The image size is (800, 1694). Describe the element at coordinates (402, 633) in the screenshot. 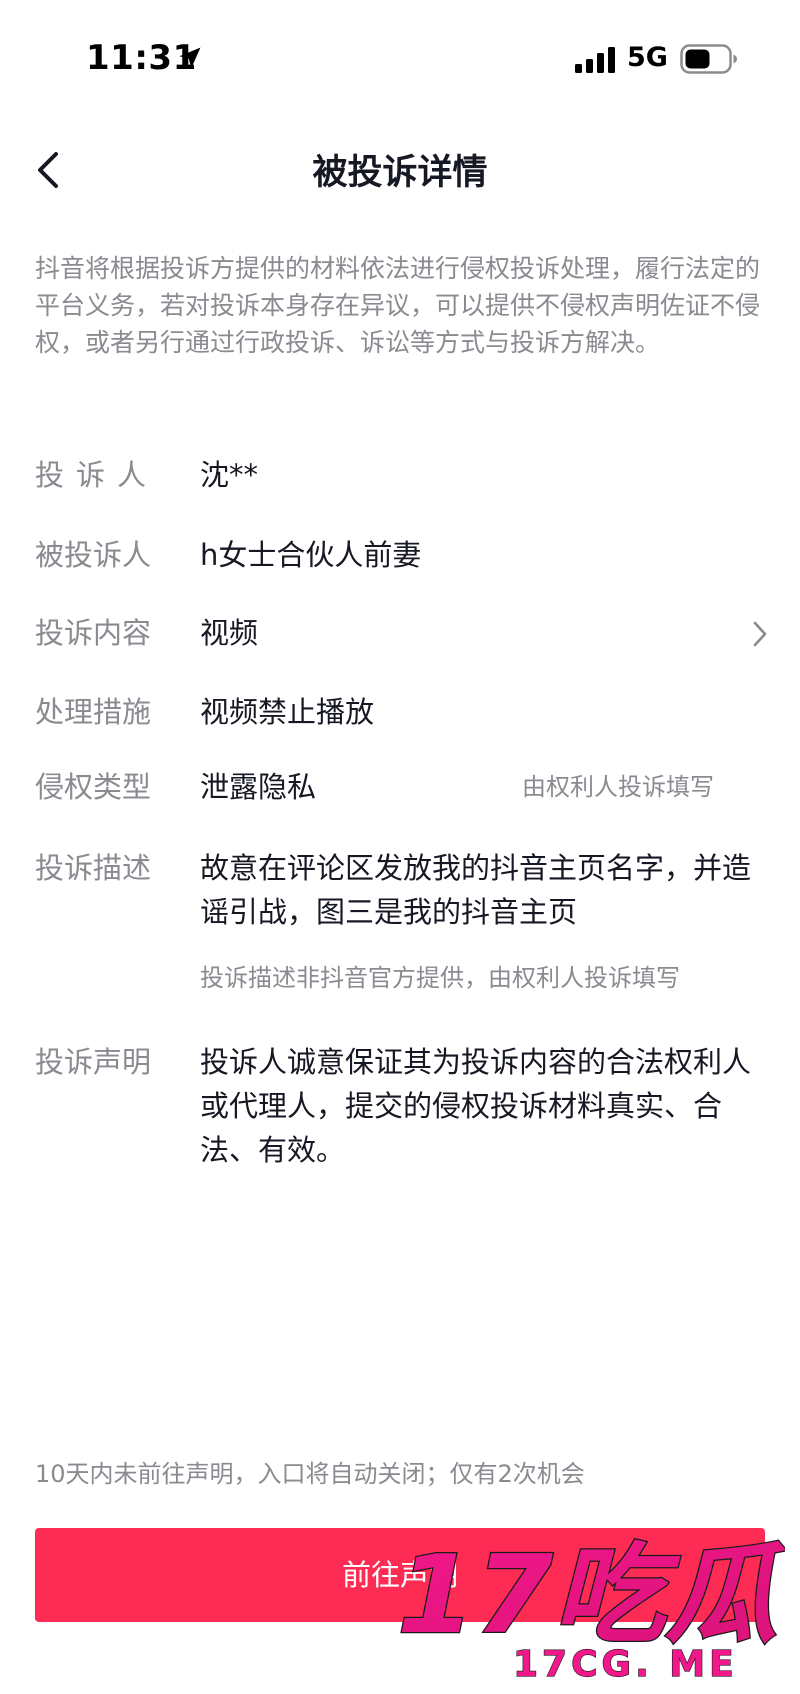

I see `row-content: 投诉内容 视频` at that location.